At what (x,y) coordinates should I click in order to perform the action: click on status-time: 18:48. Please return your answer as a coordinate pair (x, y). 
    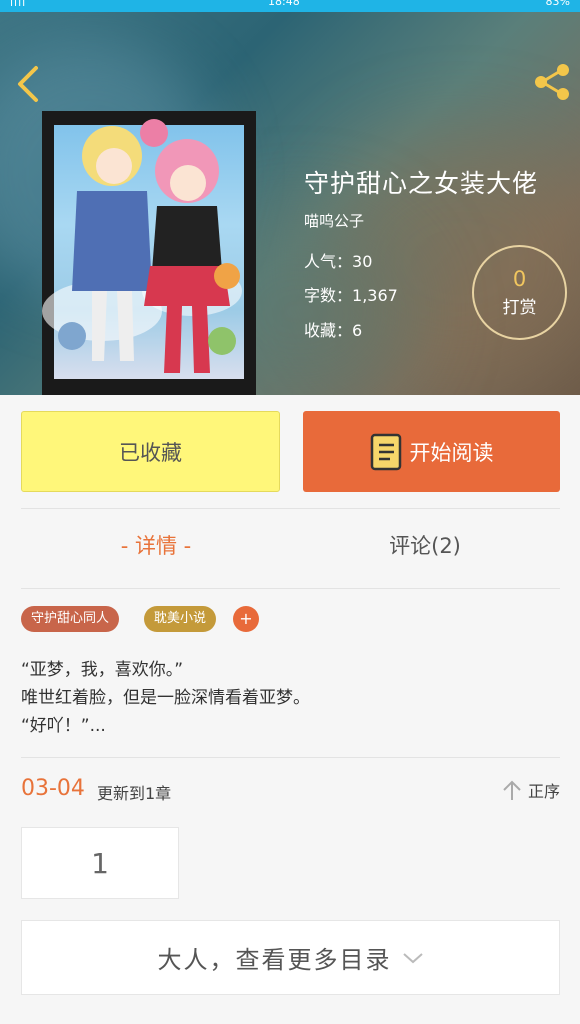
    Looking at the image, I should click on (284, 4).